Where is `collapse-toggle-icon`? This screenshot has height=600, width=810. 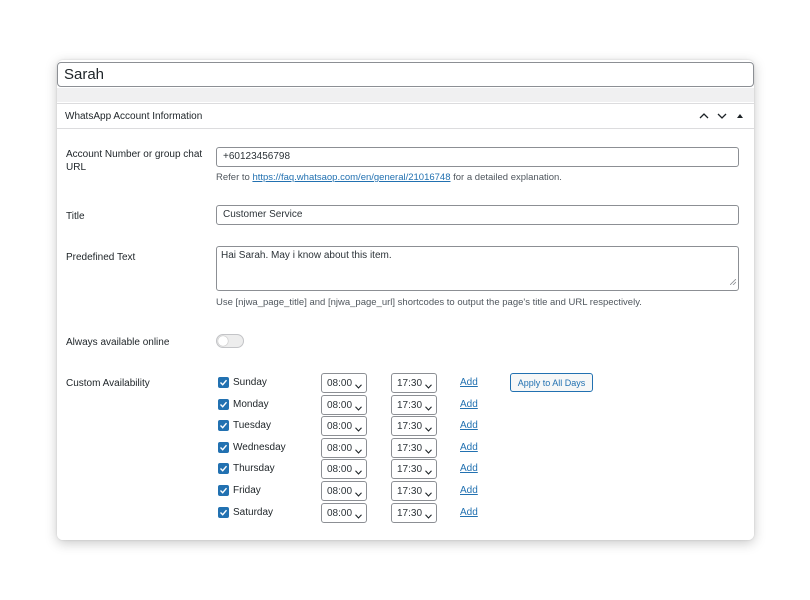
collapse-toggle-icon is located at coordinates (740, 116).